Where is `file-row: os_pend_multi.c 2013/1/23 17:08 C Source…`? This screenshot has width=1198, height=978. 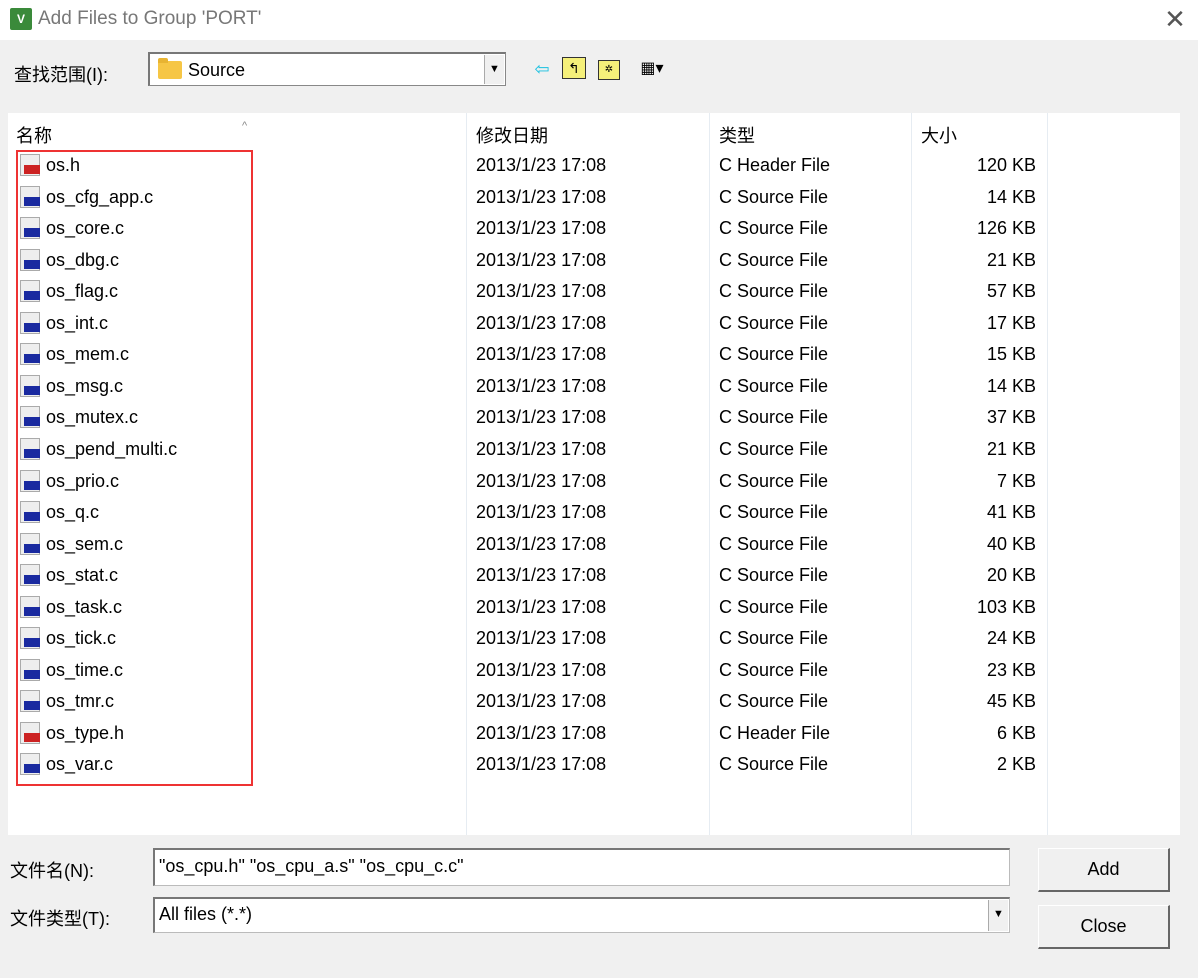
file-row: os_pend_multi.c 2013/1/23 17:08 C Source… is located at coordinates (594, 449).